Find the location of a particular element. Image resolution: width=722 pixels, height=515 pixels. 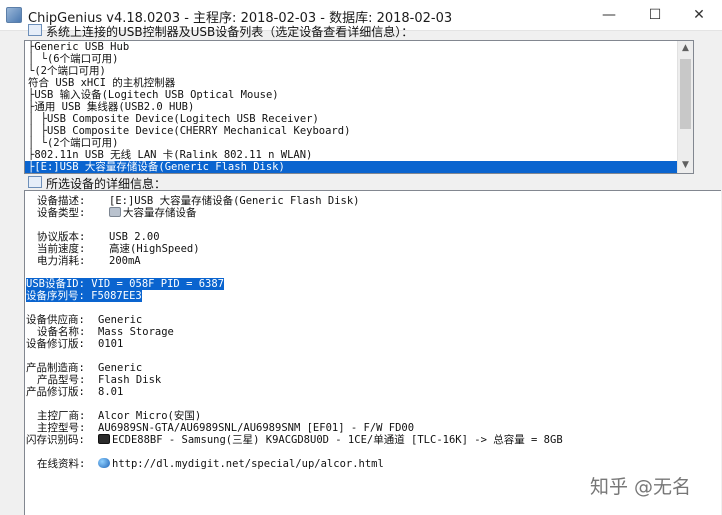

manufacturer-key: 产品制造商: is located at coordinates (55, 368).